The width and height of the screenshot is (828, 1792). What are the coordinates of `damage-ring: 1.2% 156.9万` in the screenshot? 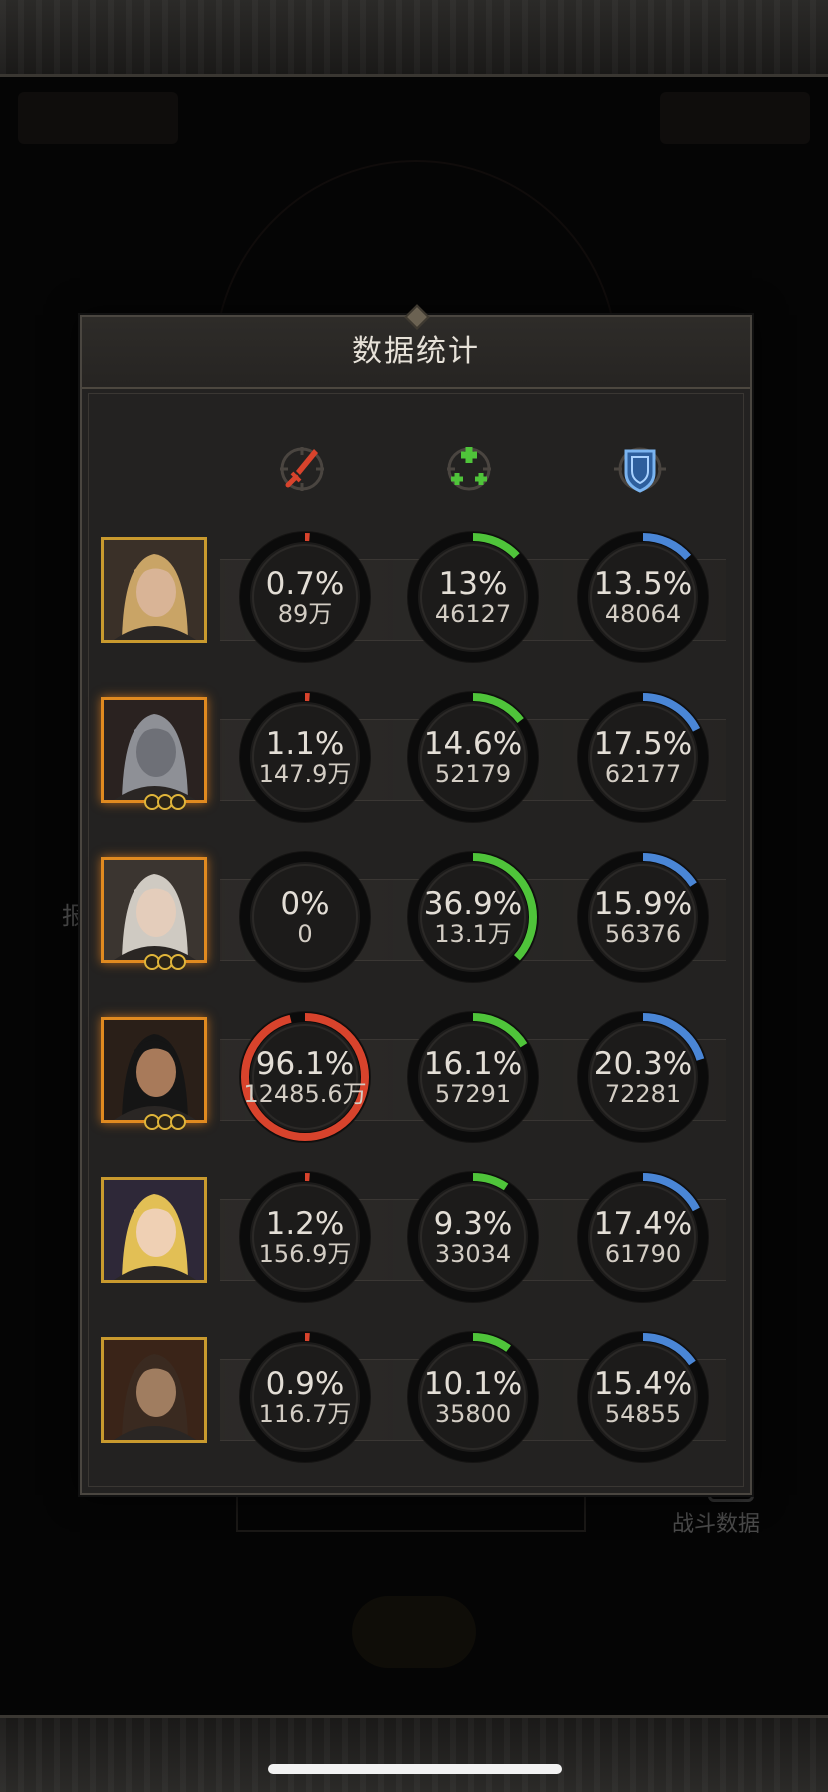 It's located at (305, 1237).